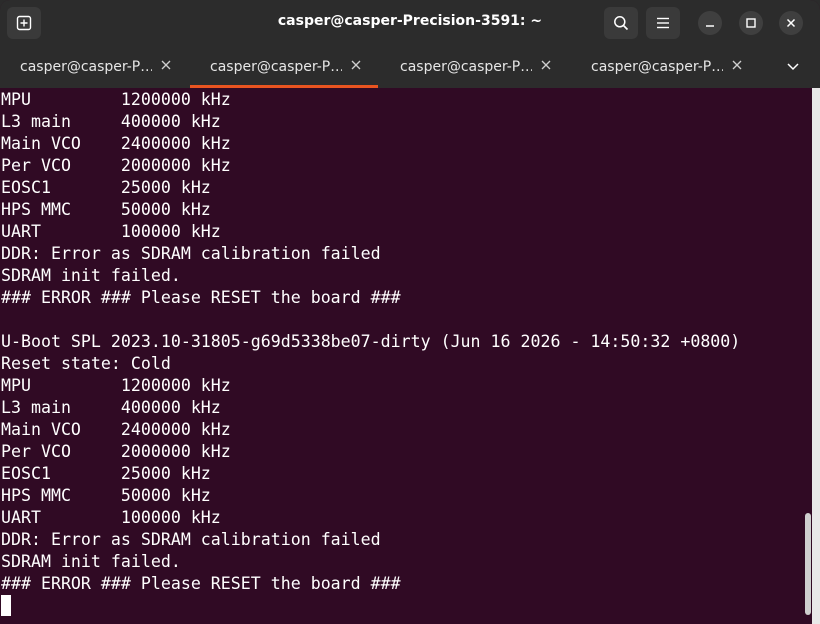  What do you see at coordinates (710, 26) in the screenshot?
I see `minimize-icon` at bounding box center [710, 26].